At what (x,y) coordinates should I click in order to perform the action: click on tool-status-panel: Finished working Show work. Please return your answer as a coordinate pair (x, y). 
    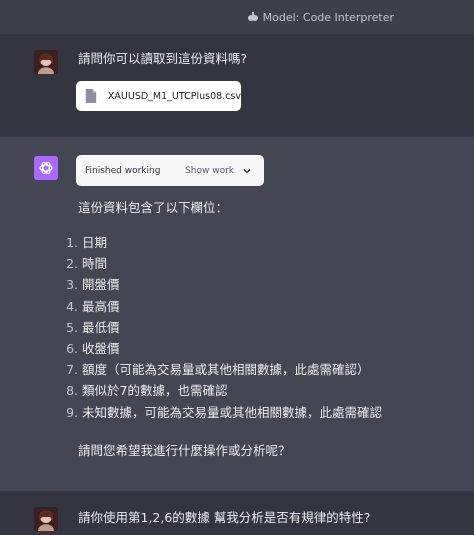
    Looking at the image, I should click on (170, 170).